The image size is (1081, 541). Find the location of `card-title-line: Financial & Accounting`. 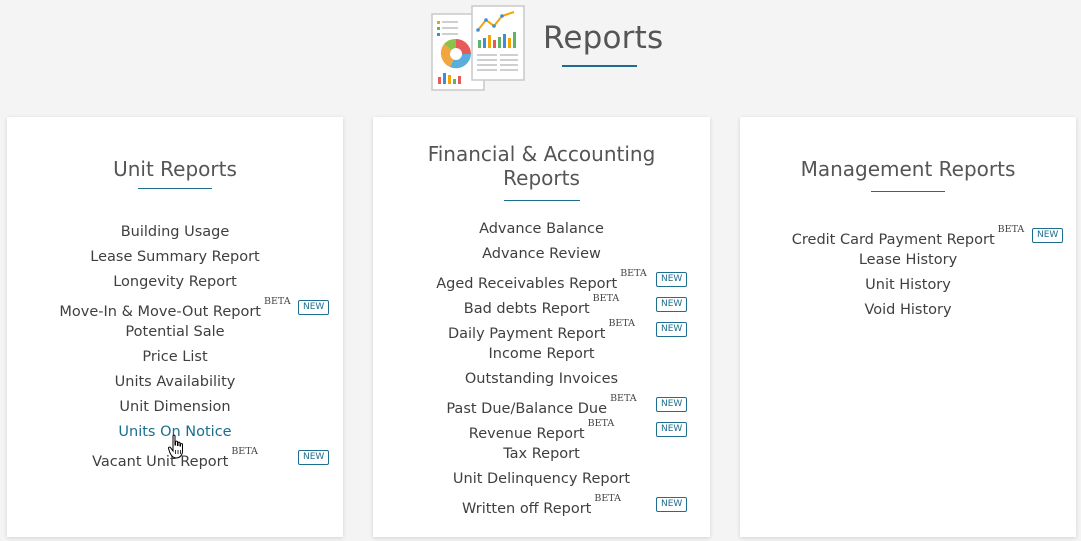

card-title-line: Financial & Accounting is located at coordinates (541, 154).